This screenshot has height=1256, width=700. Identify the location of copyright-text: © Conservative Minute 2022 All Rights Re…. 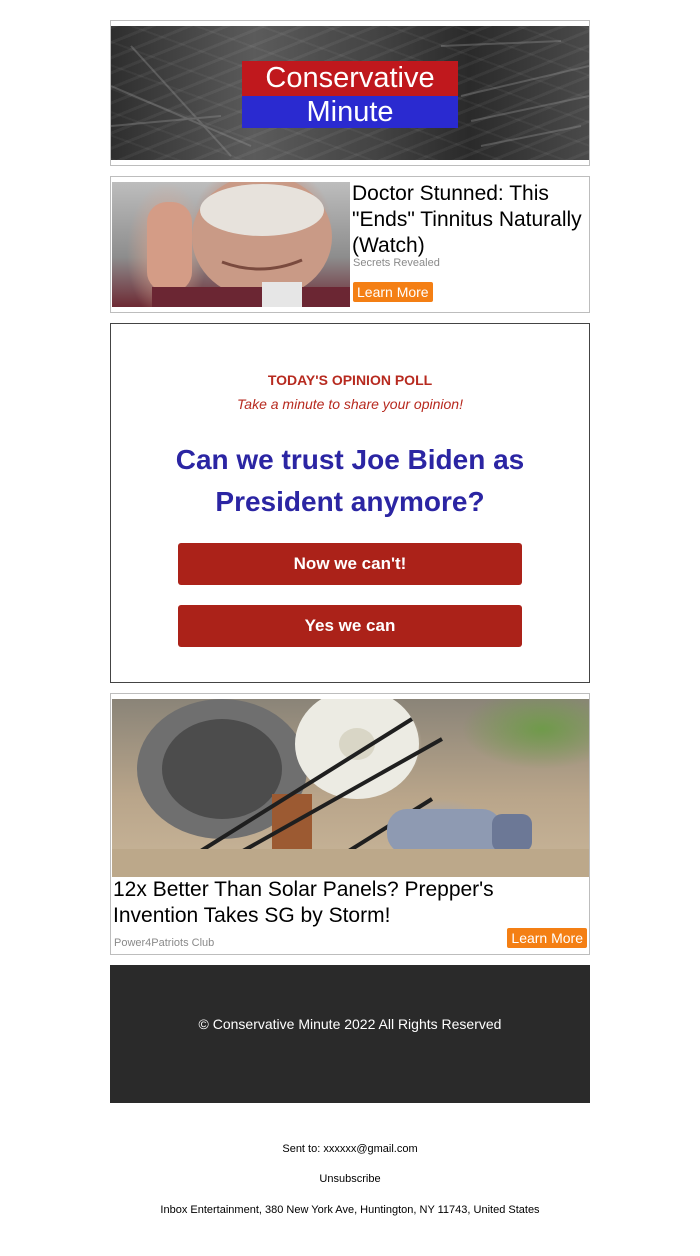
(350, 1024).